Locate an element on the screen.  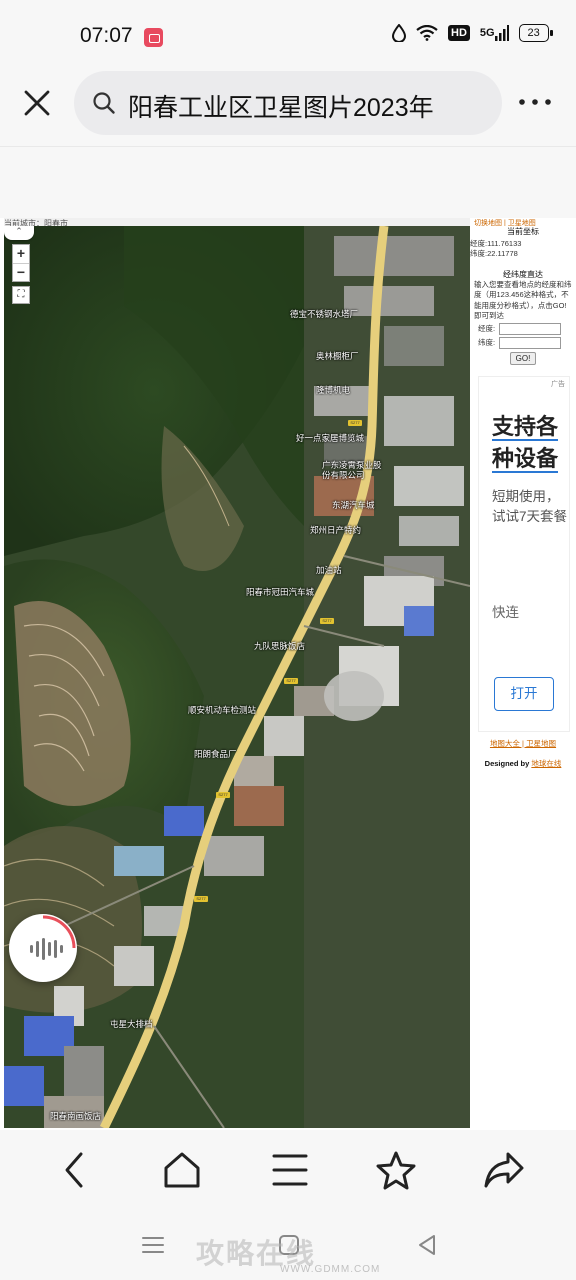
poi-label: 郑州日产特约 is located at coordinates (335, 530).